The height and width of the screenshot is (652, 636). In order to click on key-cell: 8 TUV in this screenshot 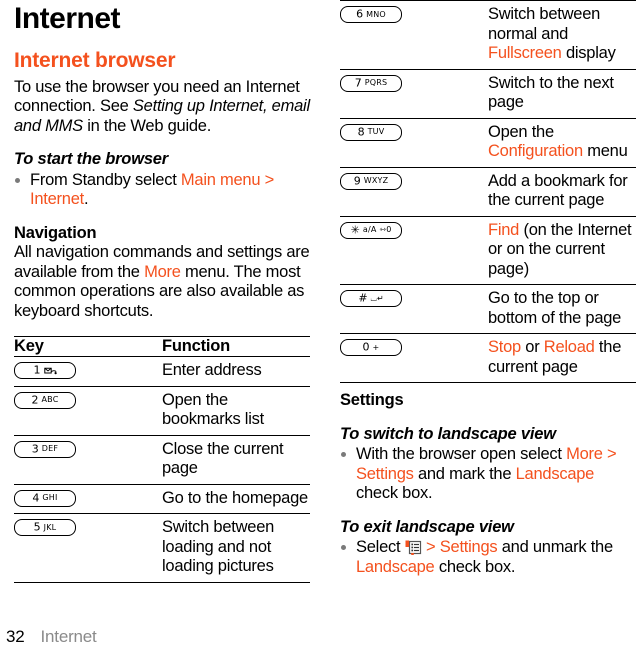, I will do `click(414, 143)`.